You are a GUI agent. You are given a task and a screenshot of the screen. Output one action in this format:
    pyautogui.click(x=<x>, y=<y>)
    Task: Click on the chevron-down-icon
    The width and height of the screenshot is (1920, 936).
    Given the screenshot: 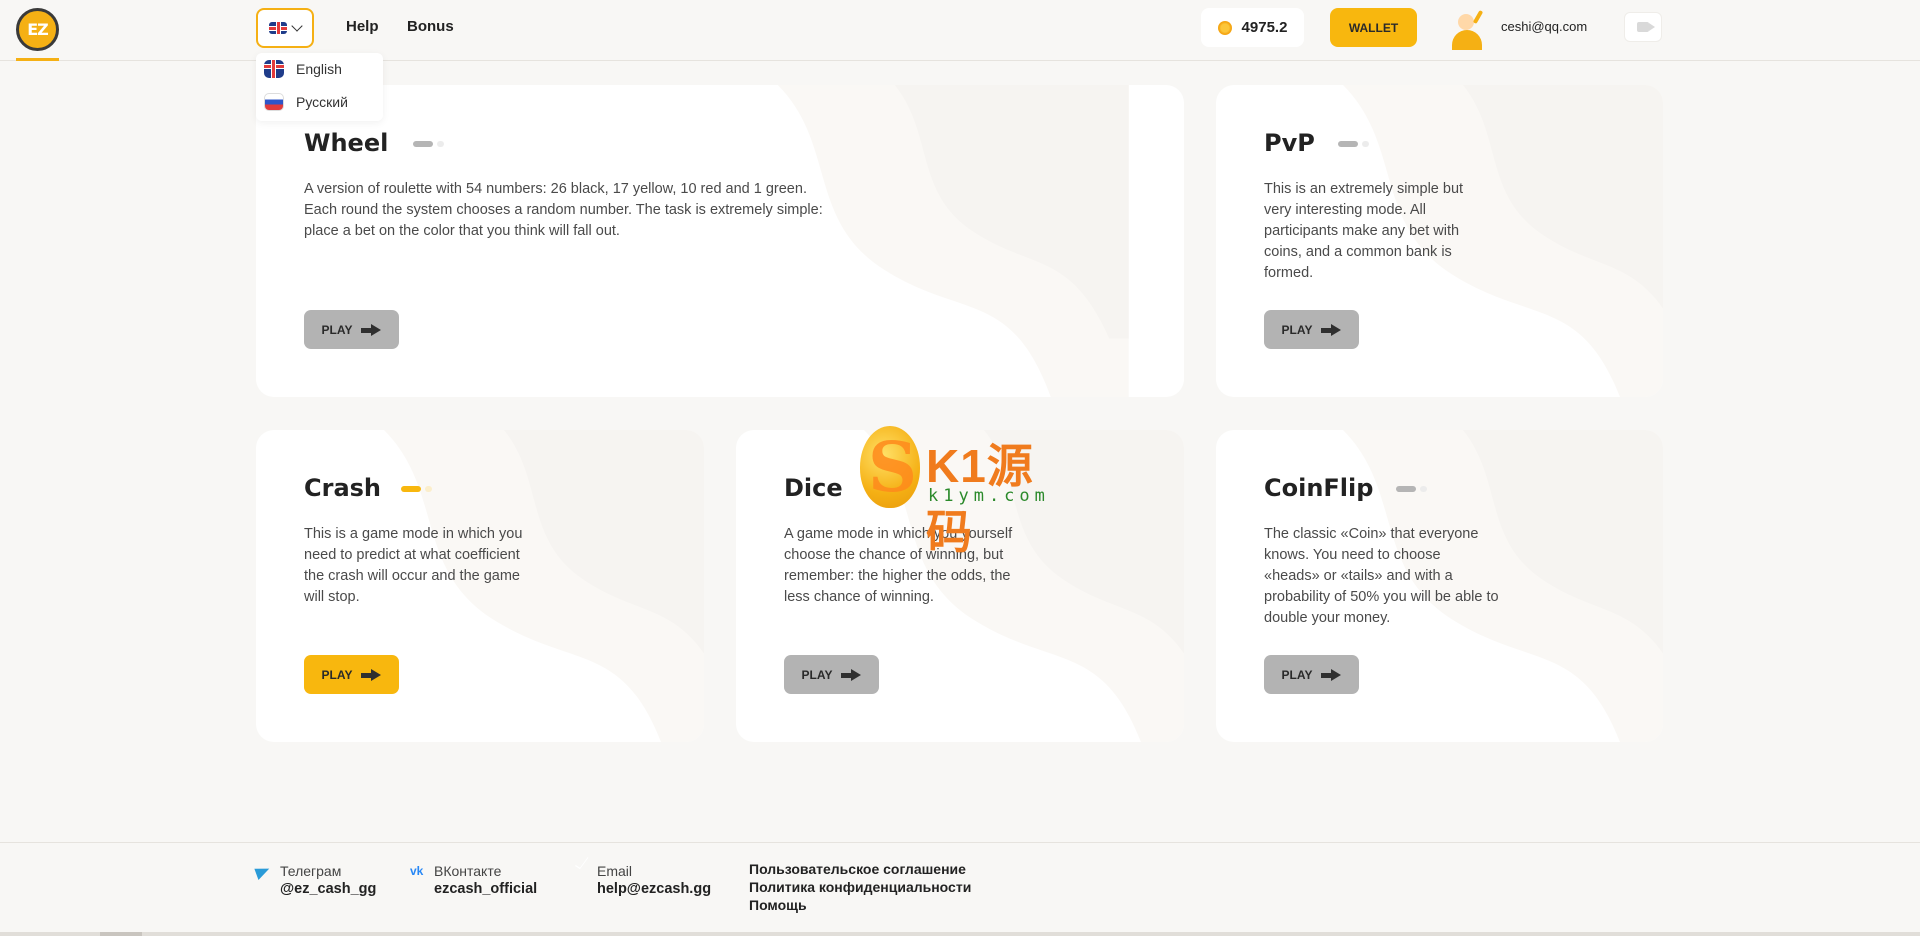 What is the action you would take?
    pyautogui.click(x=297, y=26)
    